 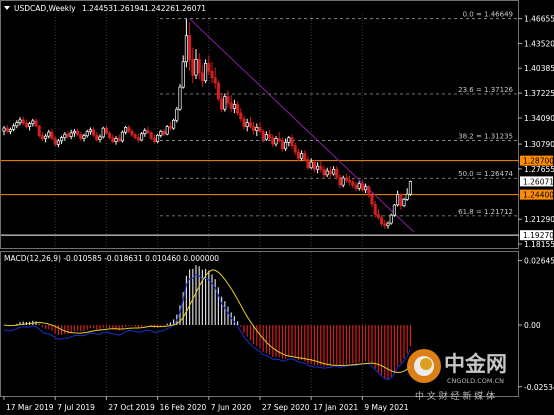 I want to click on price-tick-label: 1.37225, so click(x=539, y=93).